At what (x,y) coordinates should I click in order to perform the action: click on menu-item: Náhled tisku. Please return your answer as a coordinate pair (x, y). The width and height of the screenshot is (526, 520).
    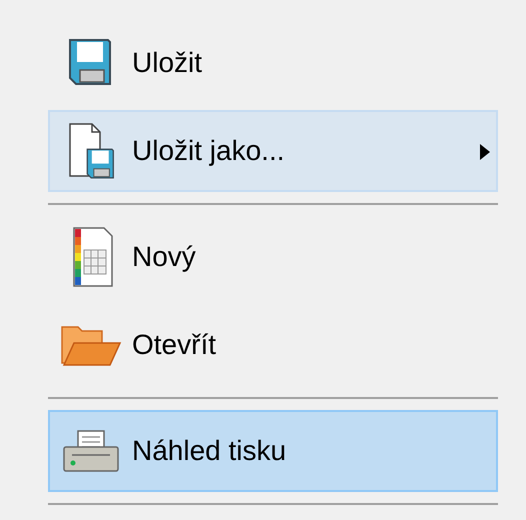
    Looking at the image, I should click on (273, 451).